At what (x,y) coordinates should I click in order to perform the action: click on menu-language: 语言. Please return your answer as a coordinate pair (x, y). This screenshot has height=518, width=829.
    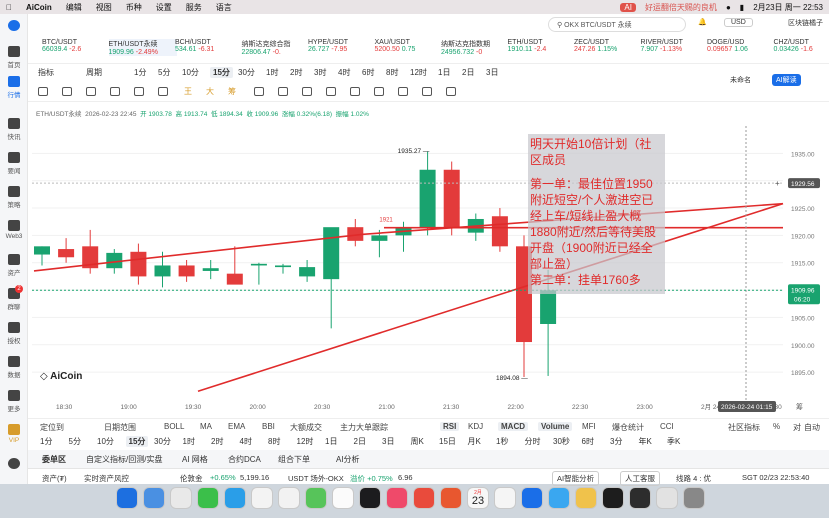
    Looking at the image, I should click on (224, 7).